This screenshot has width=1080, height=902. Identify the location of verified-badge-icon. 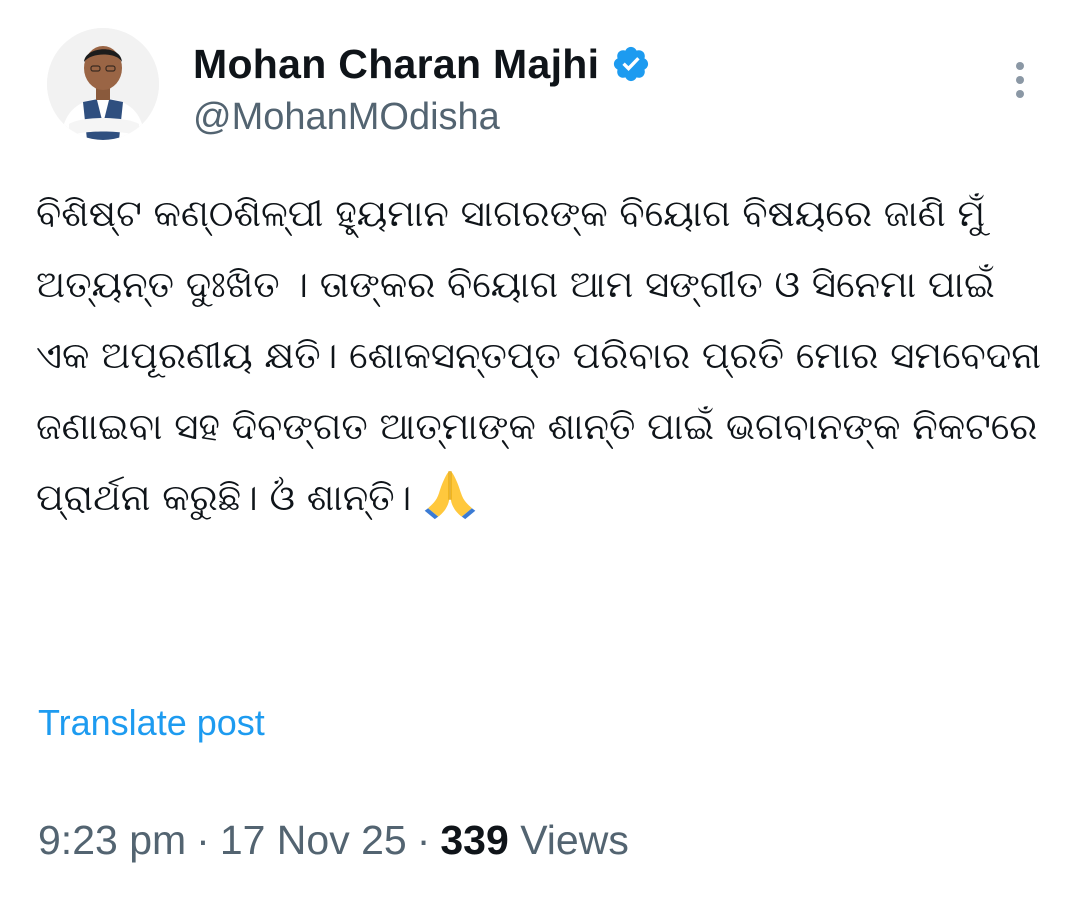
(631, 64).